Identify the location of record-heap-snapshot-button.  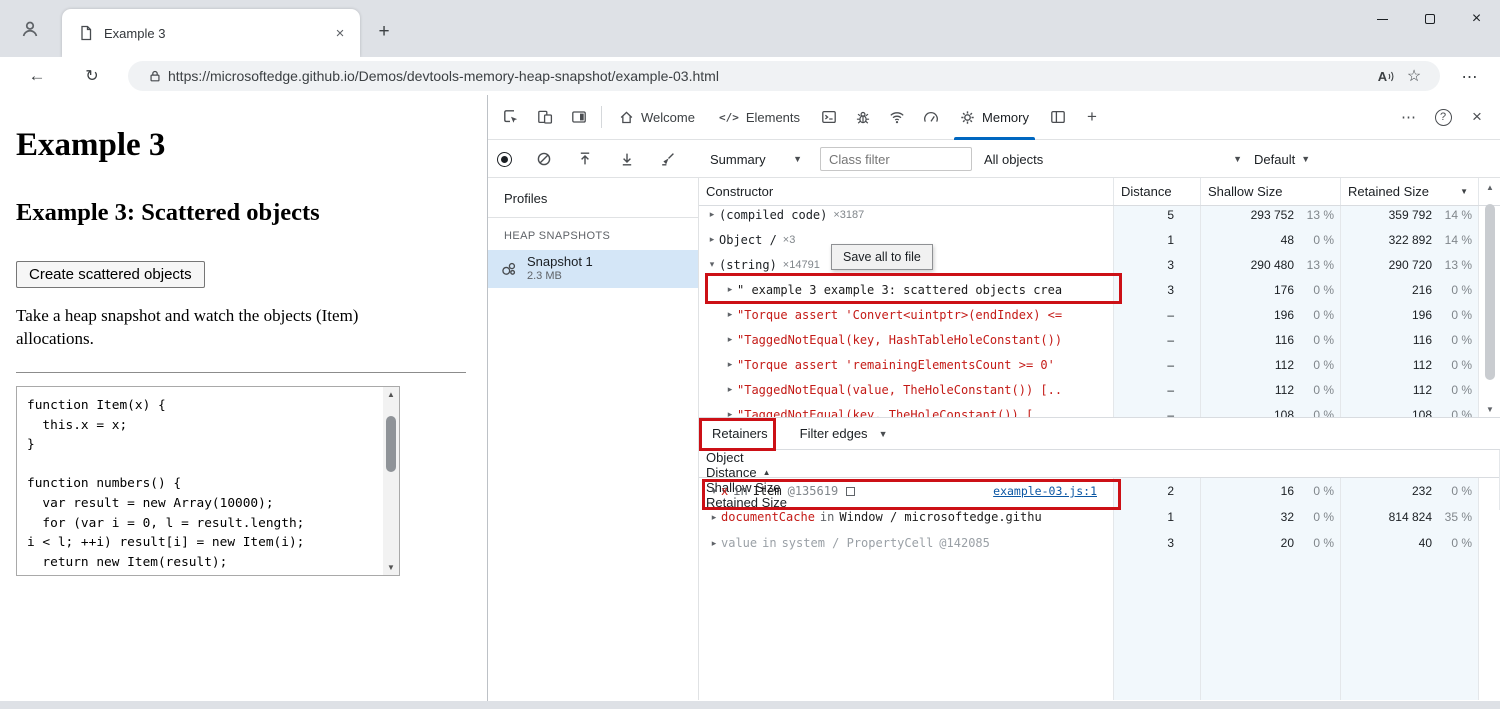
(504, 159).